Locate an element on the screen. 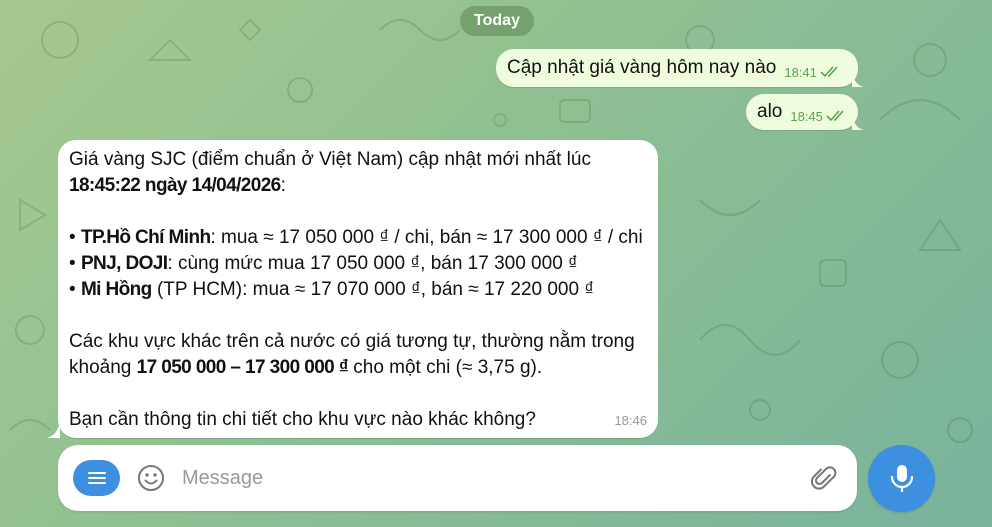 This screenshot has height=527, width=992. message-time: 18:45 is located at coordinates (806, 116).